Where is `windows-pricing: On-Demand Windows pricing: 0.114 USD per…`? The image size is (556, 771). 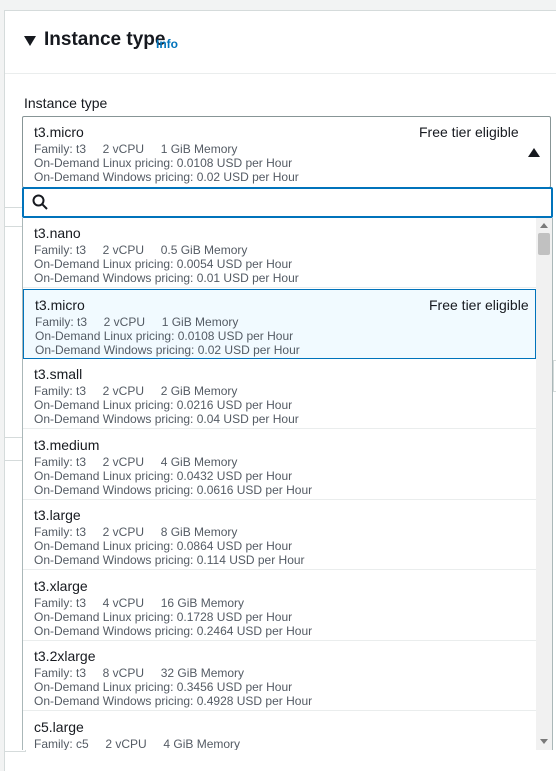
windows-pricing: On-Demand Windows pricing: 0.114 USD per… is located at coordinates (169, 560).